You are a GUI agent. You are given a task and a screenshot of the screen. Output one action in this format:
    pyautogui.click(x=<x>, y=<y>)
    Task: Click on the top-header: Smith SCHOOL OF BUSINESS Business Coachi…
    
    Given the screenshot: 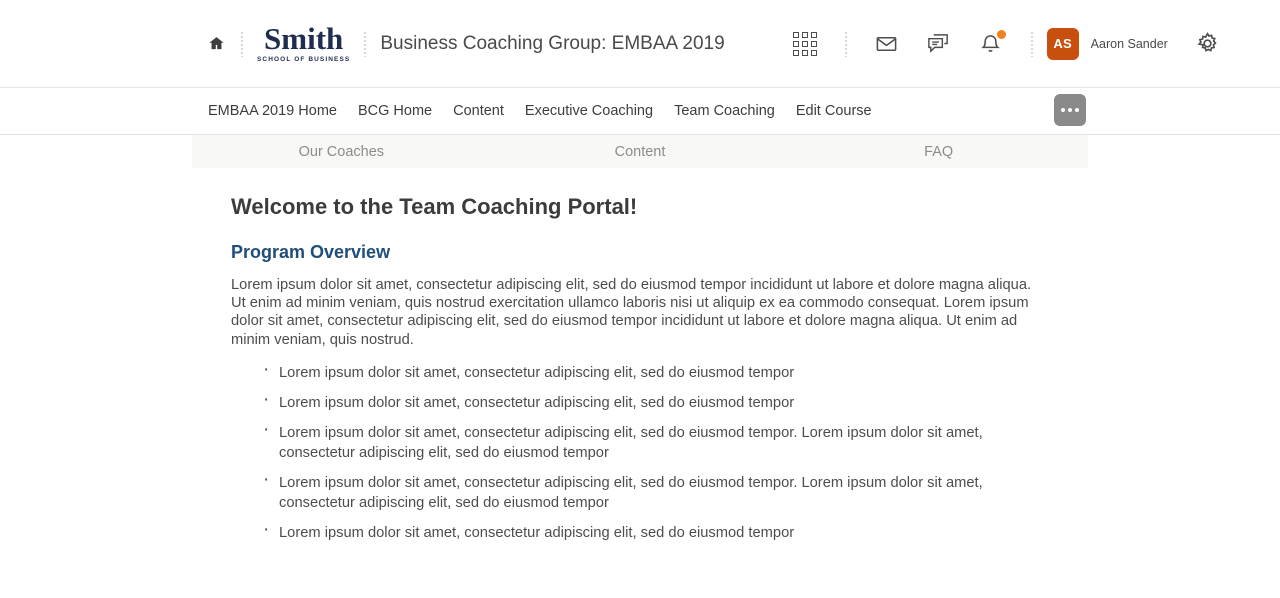 What is the action you would take?
    pyautogui.click(x=640, y=44)
    